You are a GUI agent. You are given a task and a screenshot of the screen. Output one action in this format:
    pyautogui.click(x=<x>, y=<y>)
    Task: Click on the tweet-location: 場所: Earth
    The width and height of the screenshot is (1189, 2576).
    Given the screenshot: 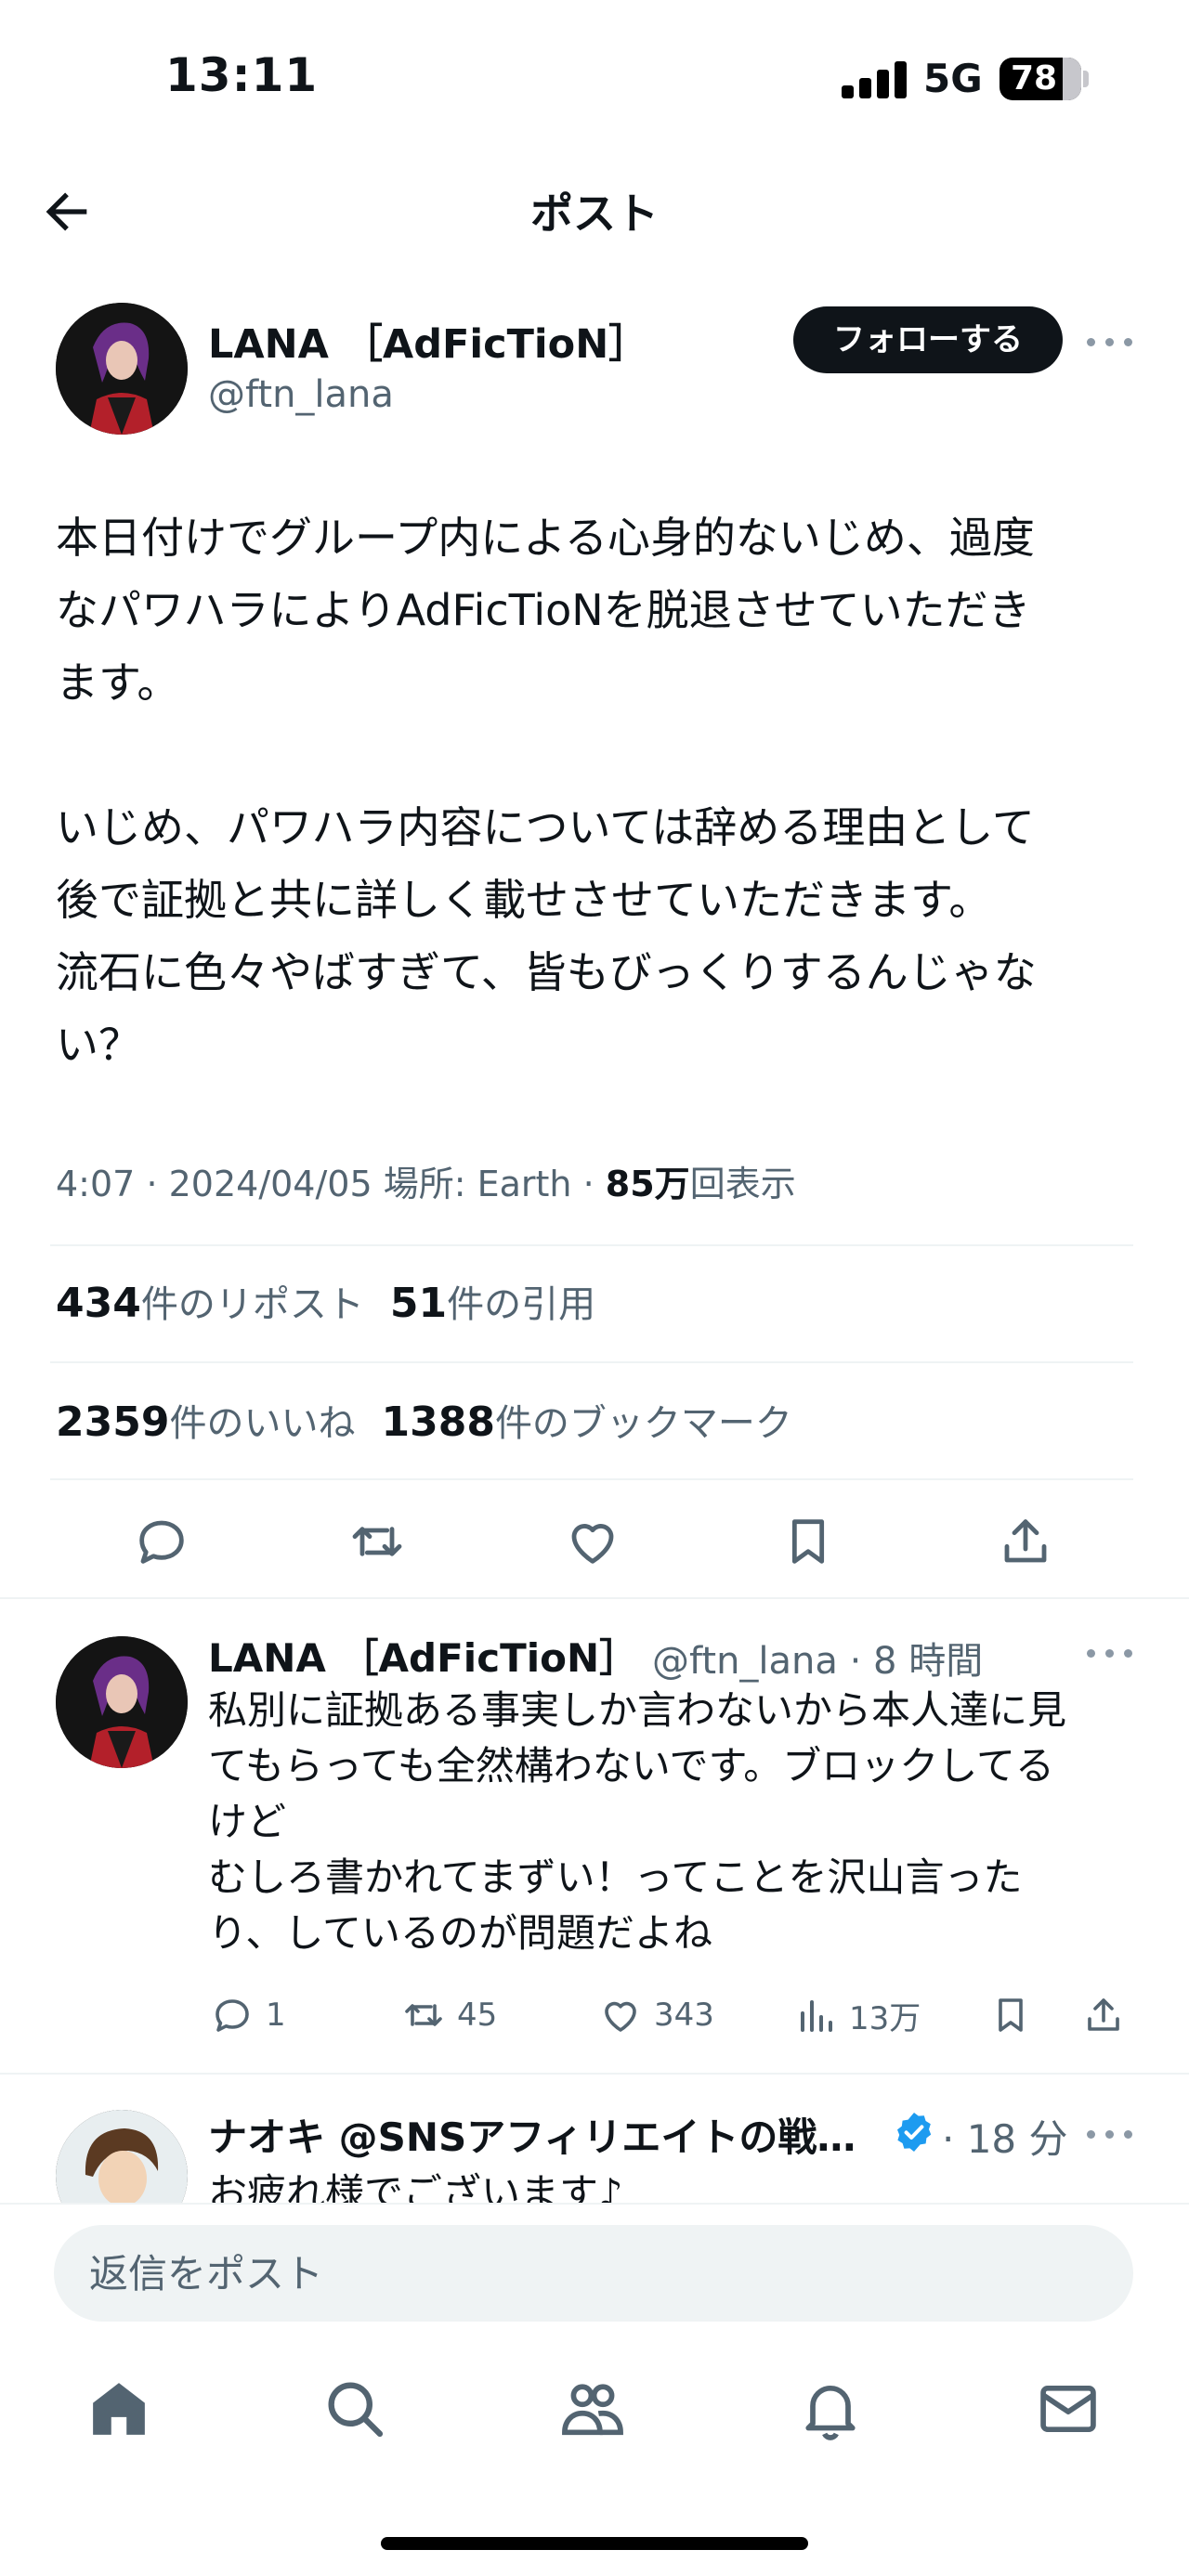 What is the action you would take?
    pyautogui.click(x=478, y=1184)
    